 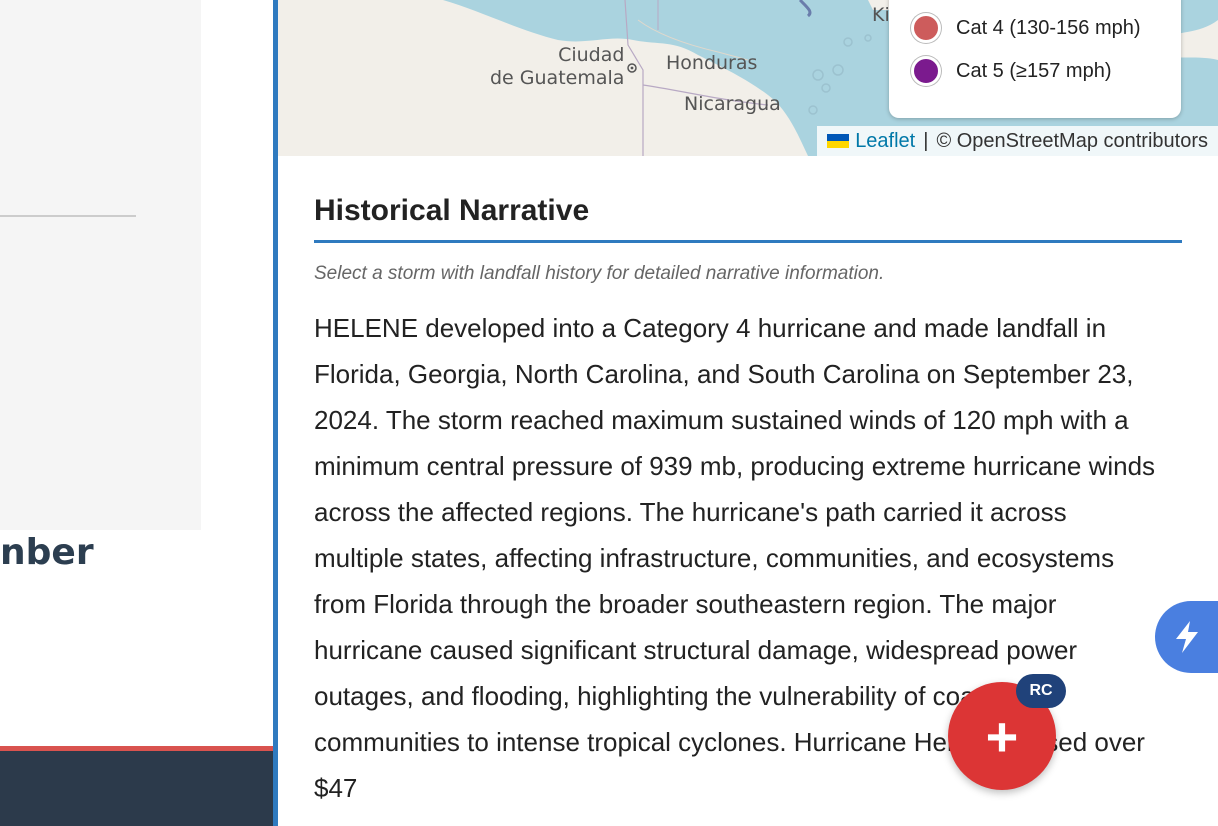 What do you see at coordinates (885, 141) in the screenshot?
I see `leaflet-link: Leaflet` at bounding box center [885, 141].